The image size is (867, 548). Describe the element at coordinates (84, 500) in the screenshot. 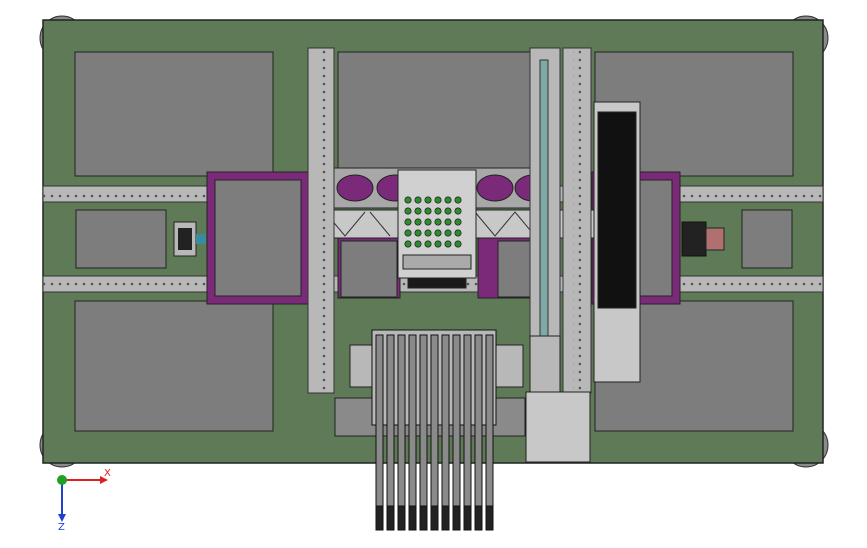

I see `coordinate-triad: X Z` at that location.